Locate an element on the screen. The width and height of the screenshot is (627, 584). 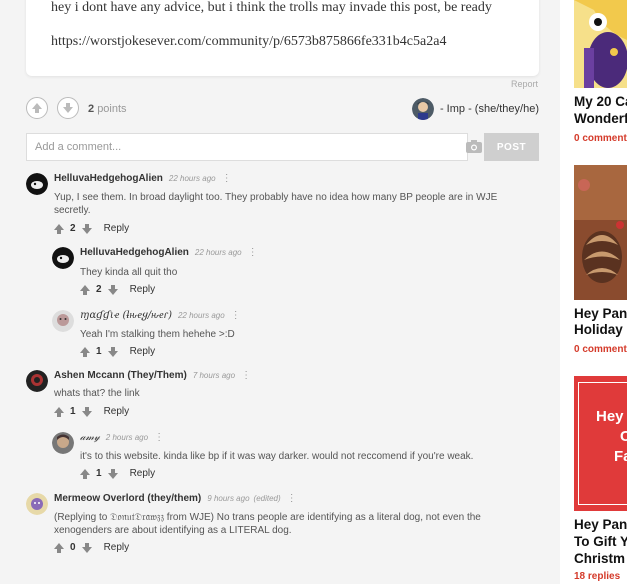
comment-input is located at coordinates (247, 147).